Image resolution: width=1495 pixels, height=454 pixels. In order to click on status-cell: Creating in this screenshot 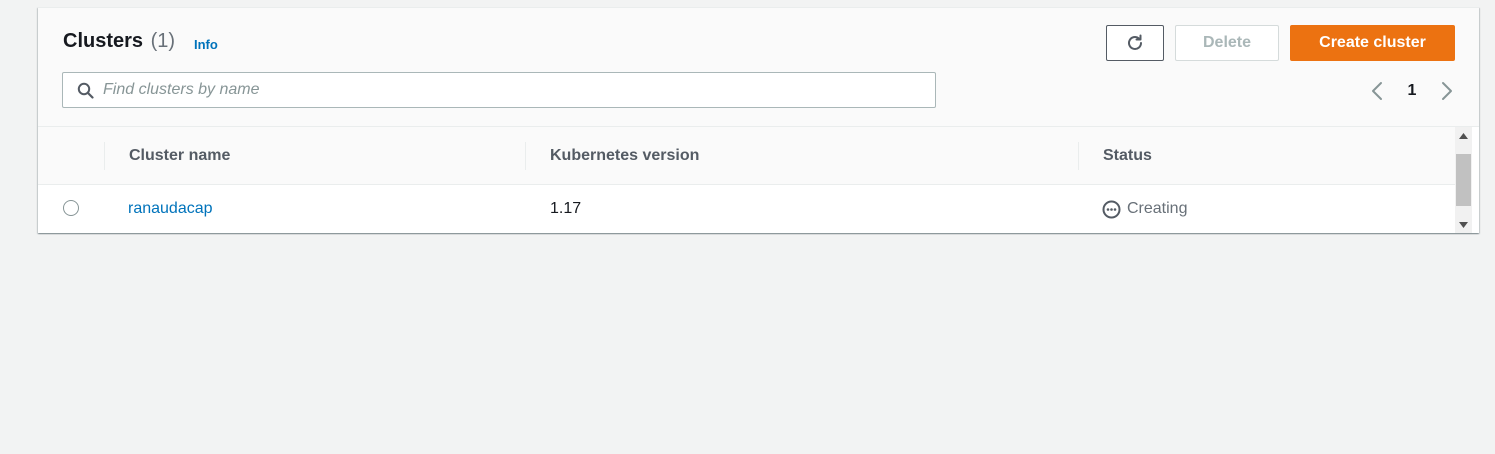, I will do `click(1144, 209)`.